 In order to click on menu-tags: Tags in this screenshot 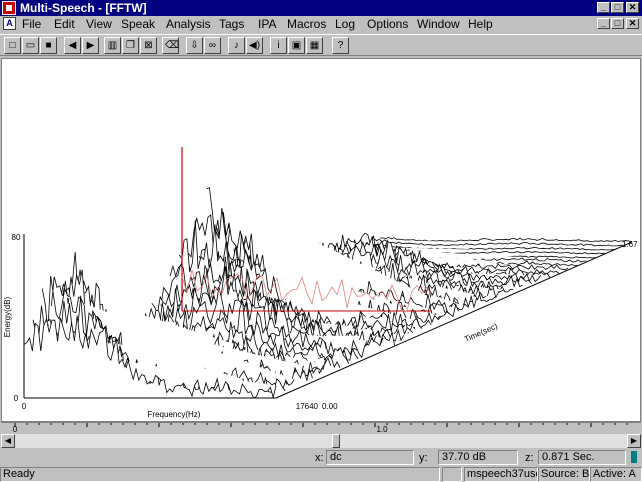, I will do `click(231, 24)`.